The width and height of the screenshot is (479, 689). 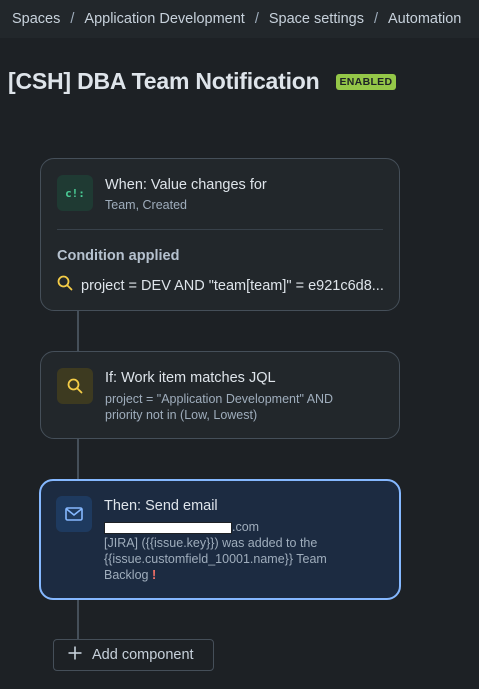 What do you see at coordinates (219, 399) in the screenshot?
I see `condition-jql-line1: project = "Application Development" AND` at bounding box center [219, 399].